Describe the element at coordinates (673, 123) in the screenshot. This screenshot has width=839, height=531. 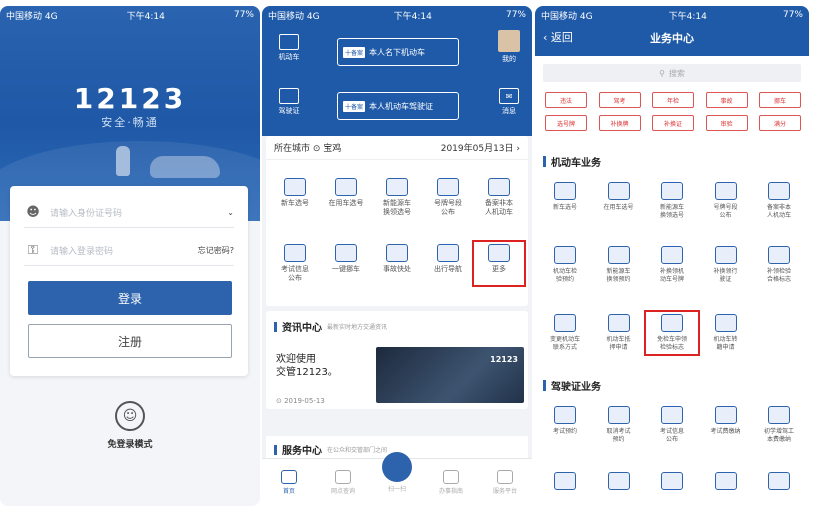
I see `chip-replace-license: 补换证` at that location.